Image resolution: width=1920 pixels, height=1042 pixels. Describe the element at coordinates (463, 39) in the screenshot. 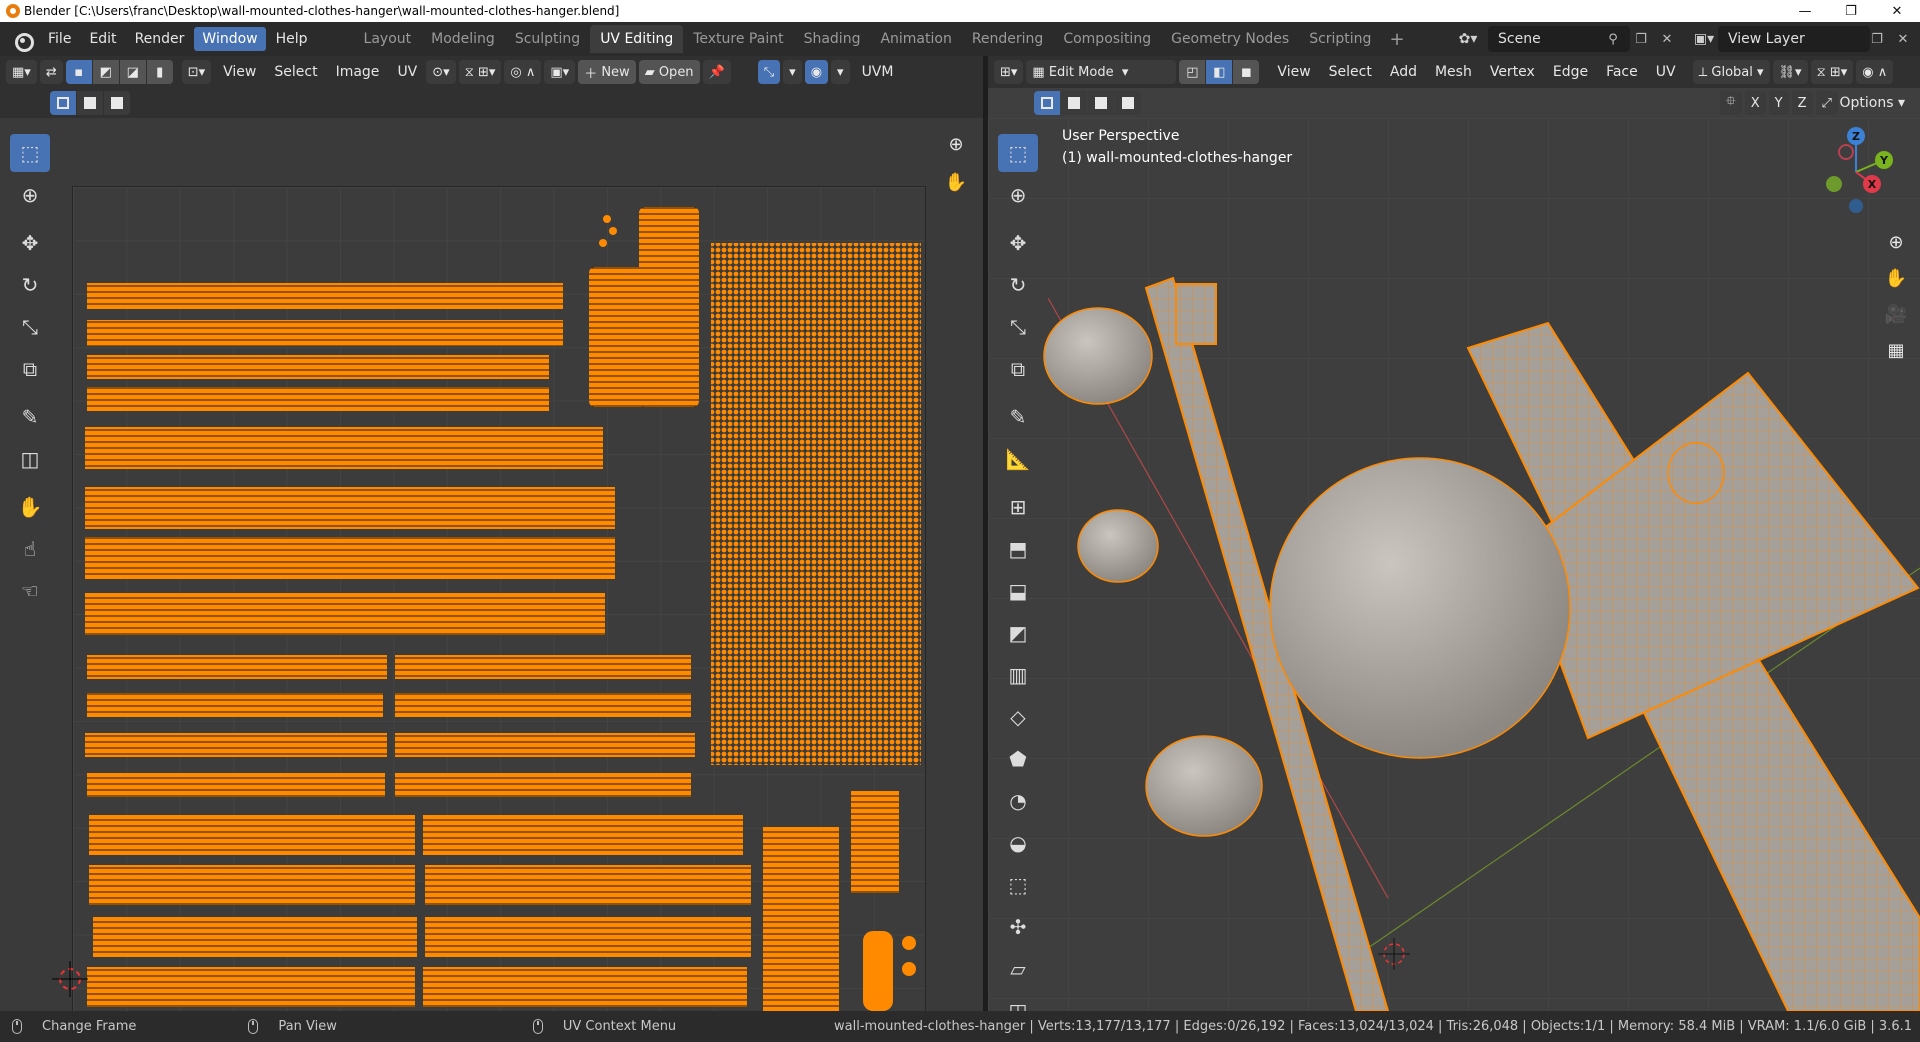

I see `tab-modeling: Modeling` at that location.